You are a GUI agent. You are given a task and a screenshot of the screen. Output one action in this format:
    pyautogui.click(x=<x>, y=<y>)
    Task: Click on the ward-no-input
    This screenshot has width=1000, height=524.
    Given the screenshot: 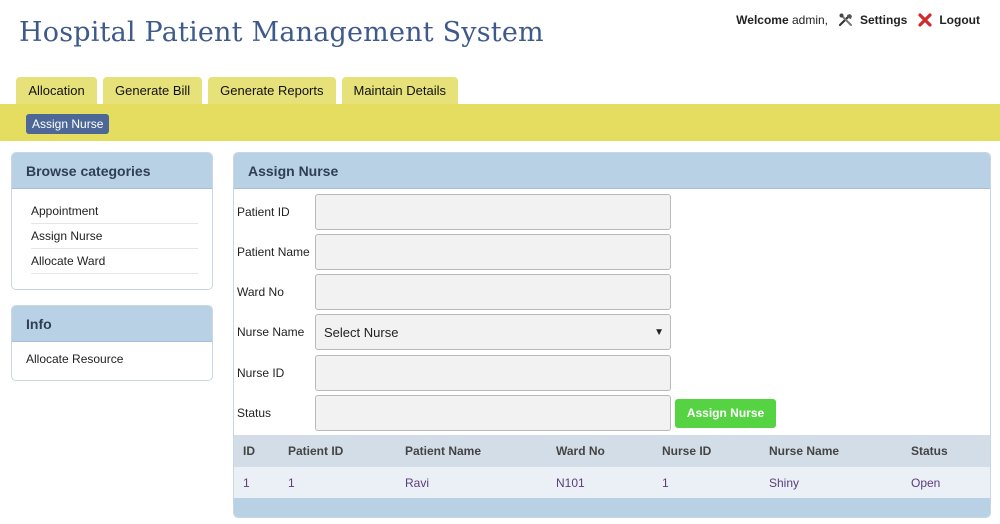 What is the action you would take?
    pyautogui.click(x=493, y=292)
    